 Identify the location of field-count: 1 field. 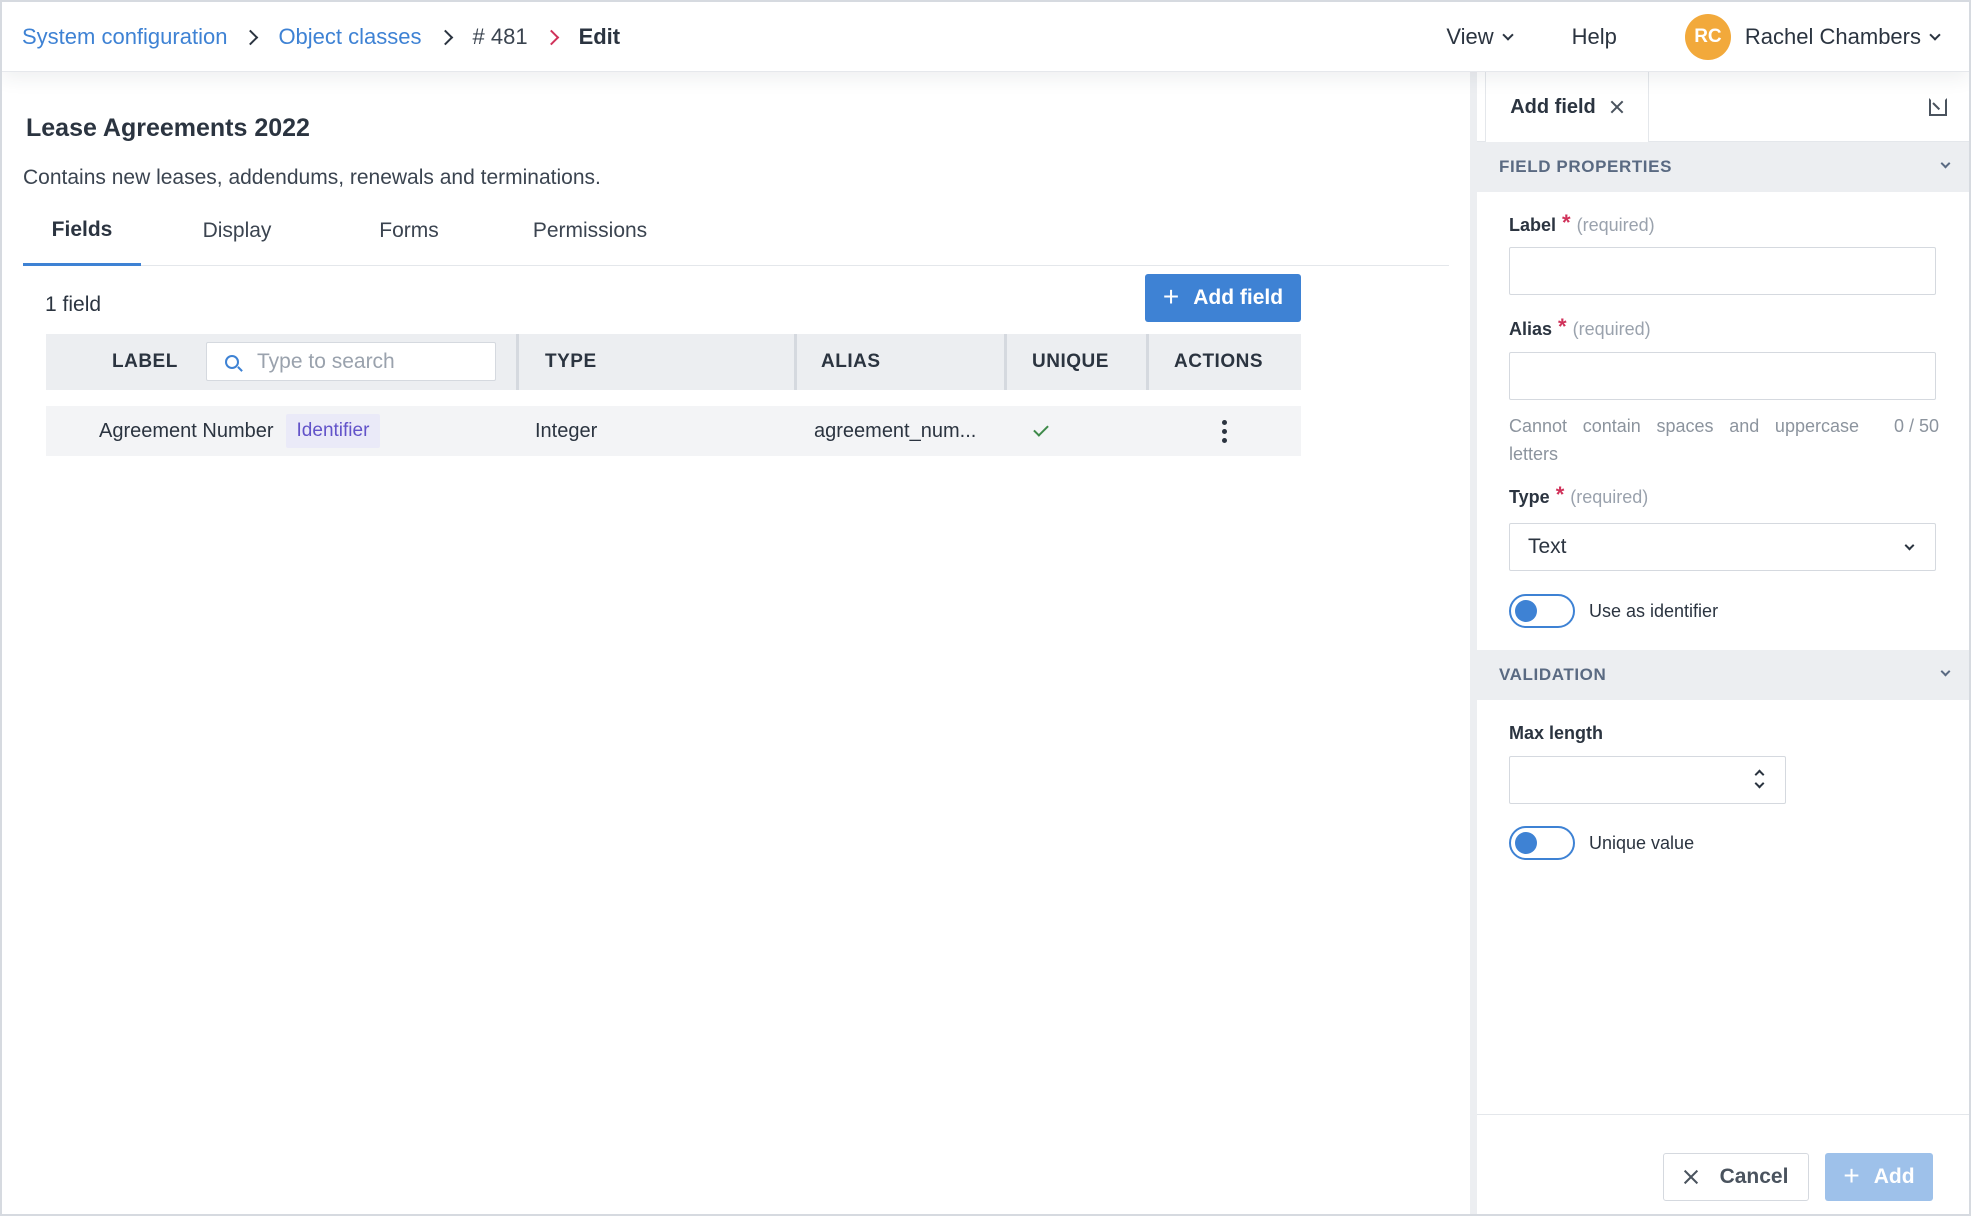
(73, 304).